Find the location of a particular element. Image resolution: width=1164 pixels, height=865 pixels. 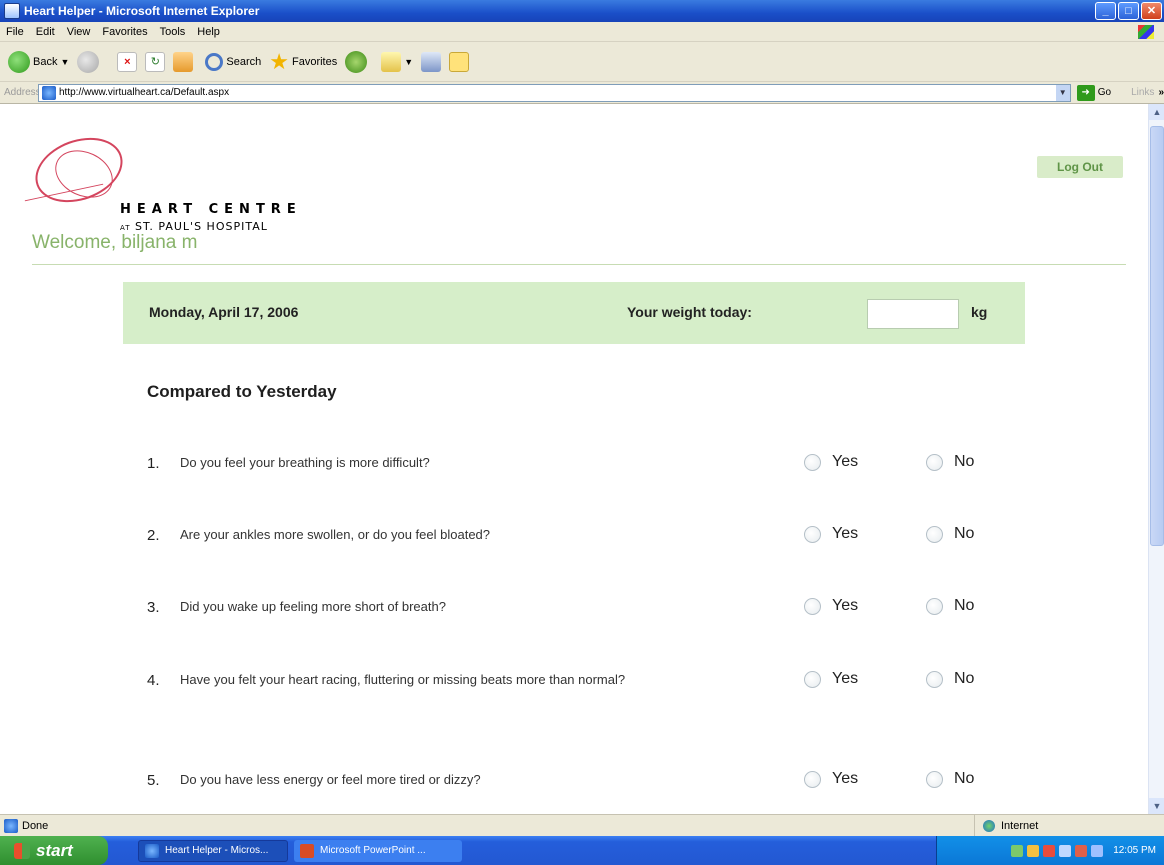

history-button is located at coordinates (356, 61).